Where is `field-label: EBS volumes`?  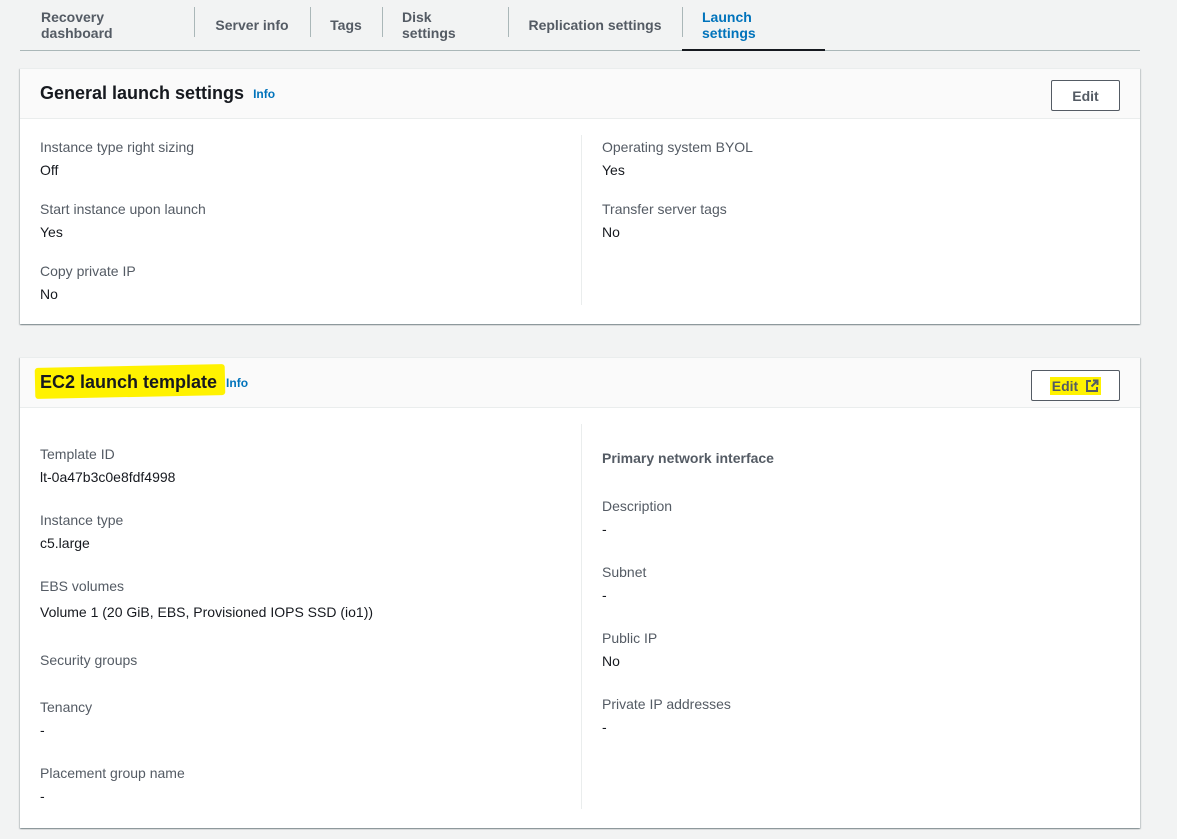 field-label: EBS volumes is located at coordinates (82, 586).